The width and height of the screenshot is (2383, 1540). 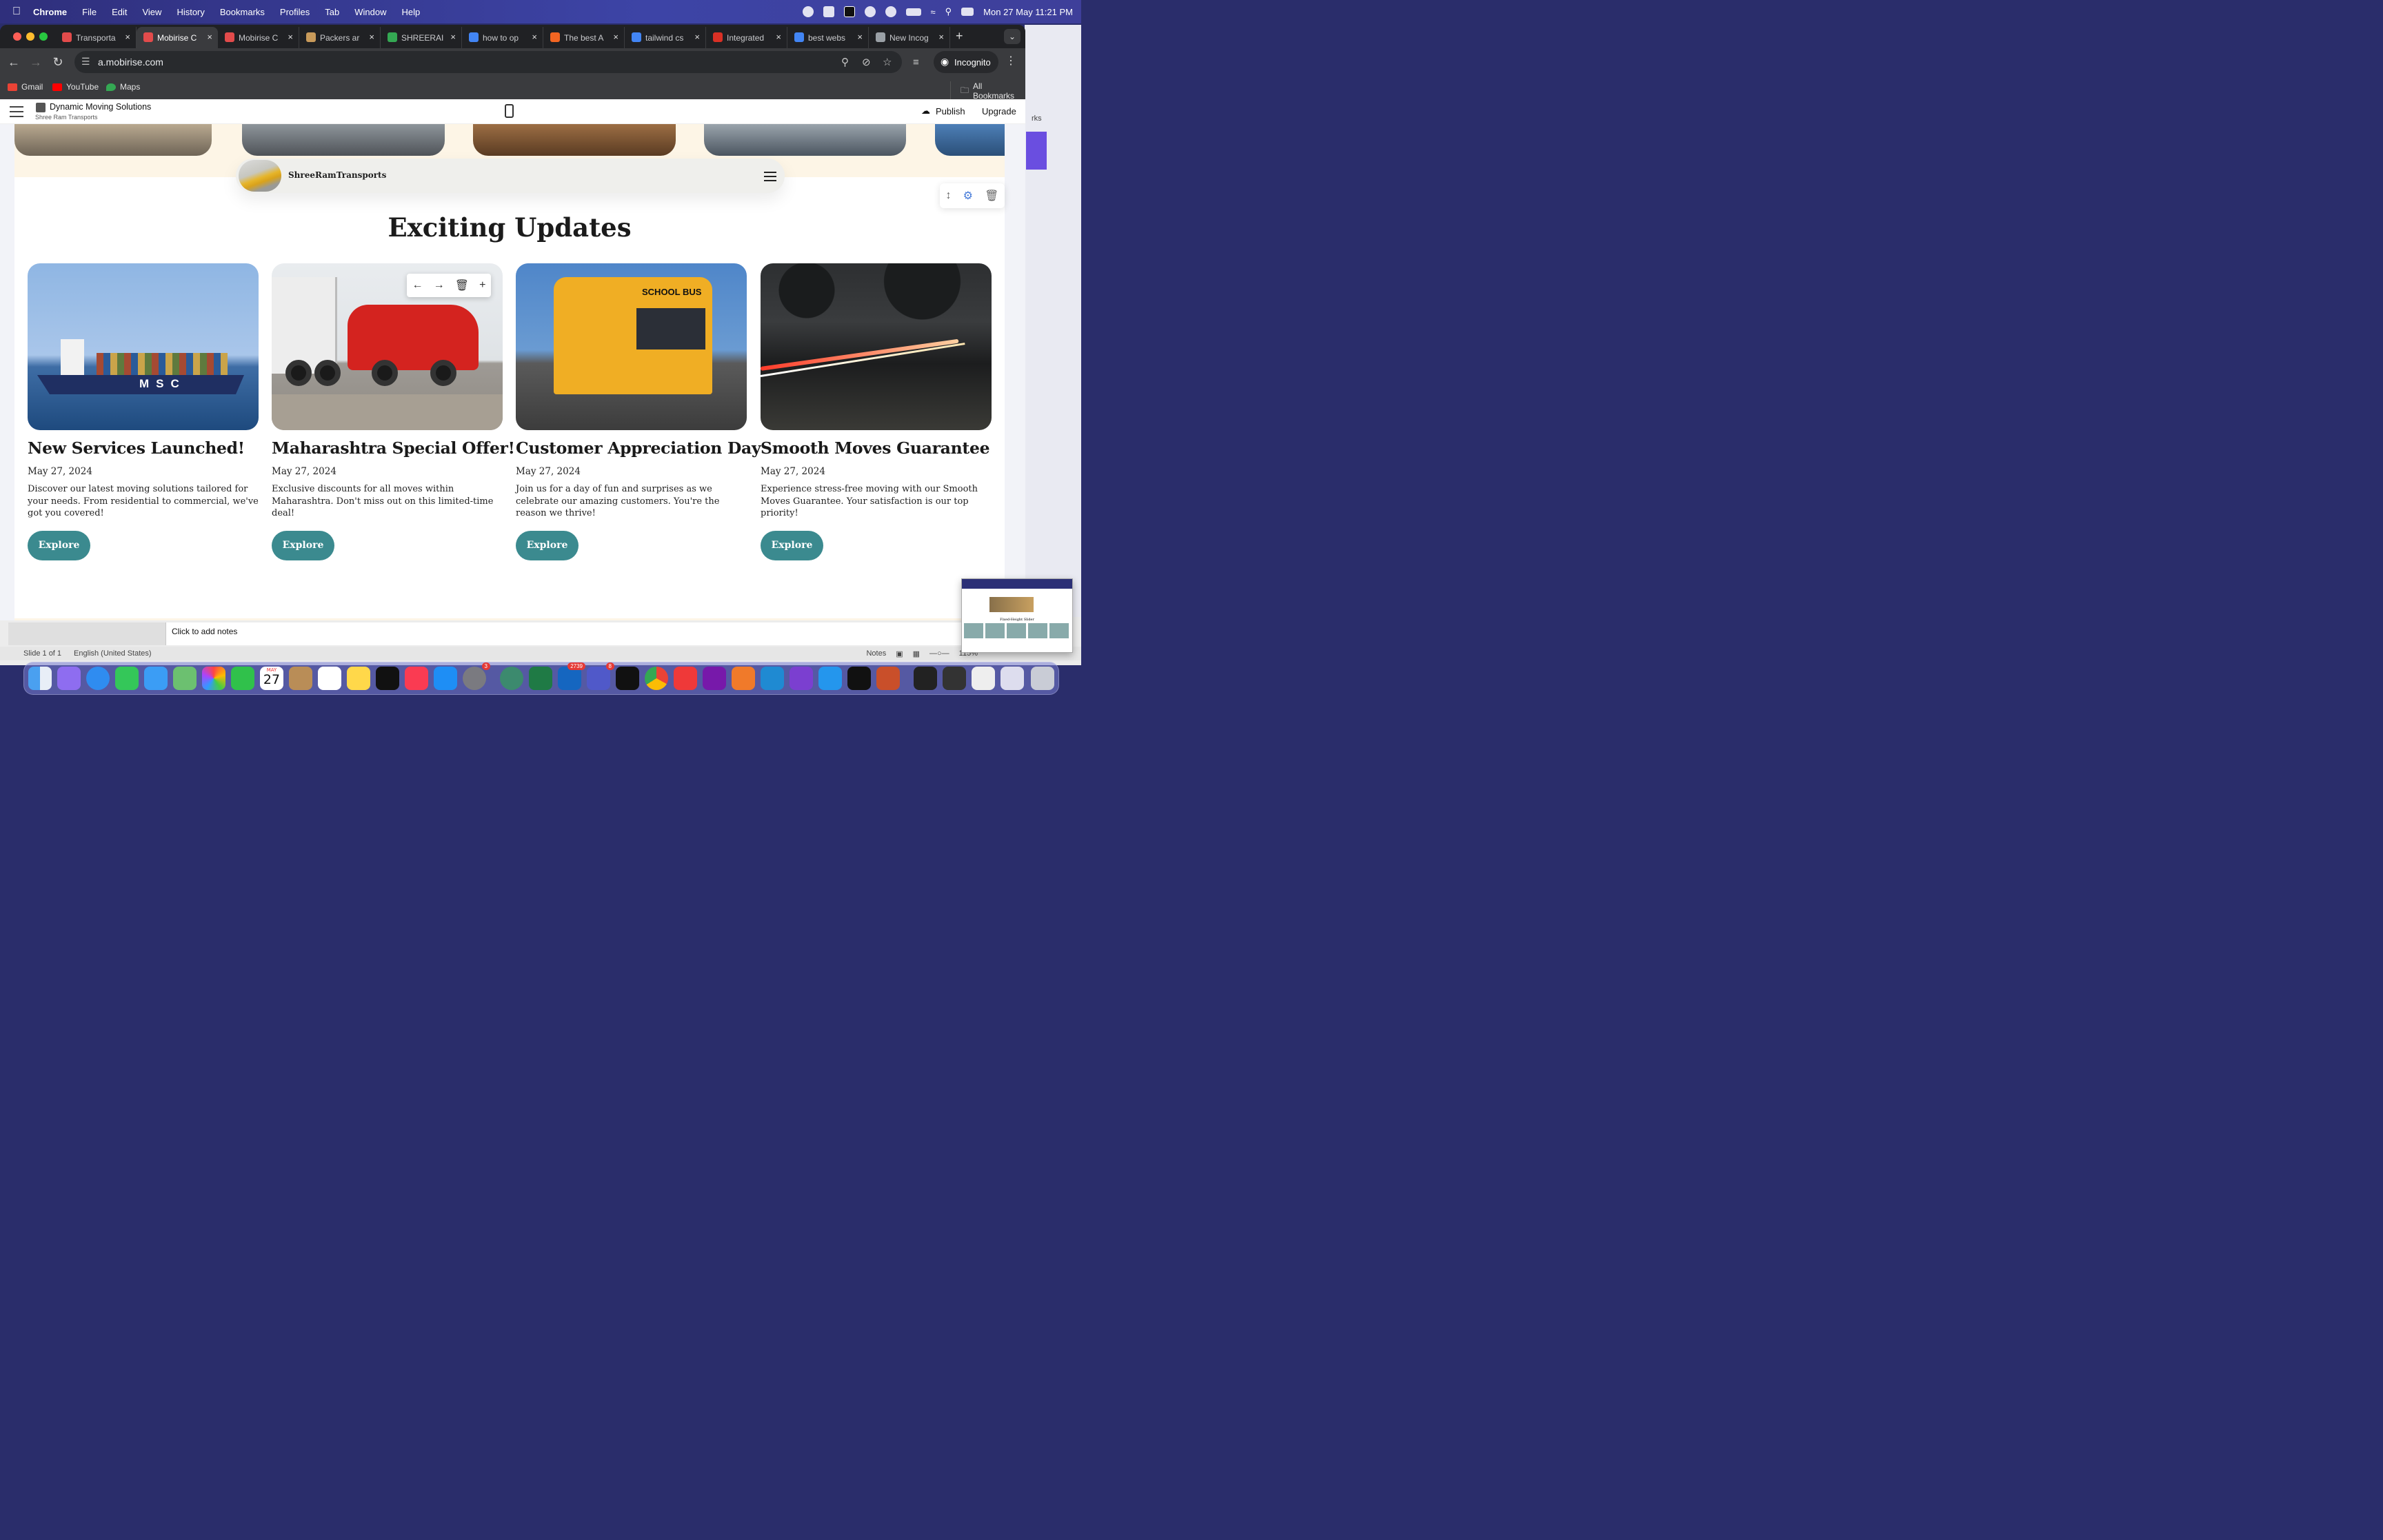 I want to click on calendar-icon: MAY 27, so click(x=271, y=679).